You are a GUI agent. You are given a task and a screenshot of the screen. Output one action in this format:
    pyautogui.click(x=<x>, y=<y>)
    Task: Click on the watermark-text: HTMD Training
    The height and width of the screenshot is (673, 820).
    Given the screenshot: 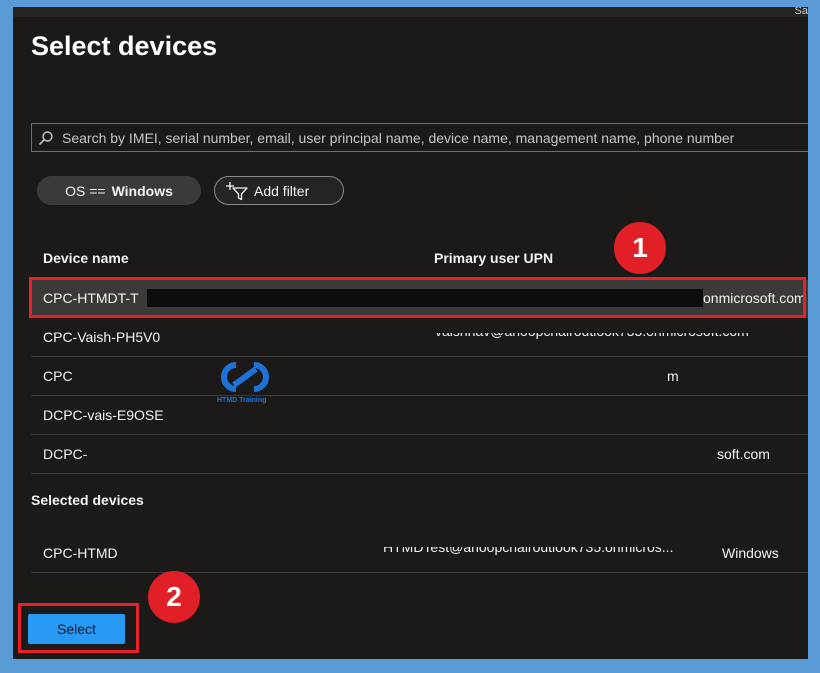 What is the action you would take?
    pyautogui.click(x=242, y=400)
    